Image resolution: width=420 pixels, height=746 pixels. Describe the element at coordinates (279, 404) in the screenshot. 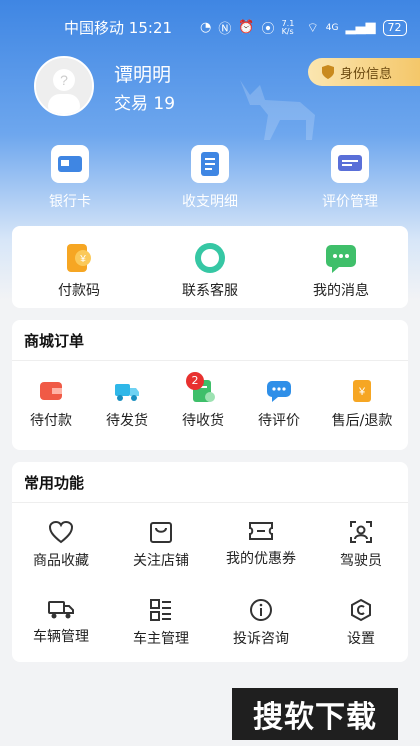

I see `order-pending-review: 待评价` at that location.